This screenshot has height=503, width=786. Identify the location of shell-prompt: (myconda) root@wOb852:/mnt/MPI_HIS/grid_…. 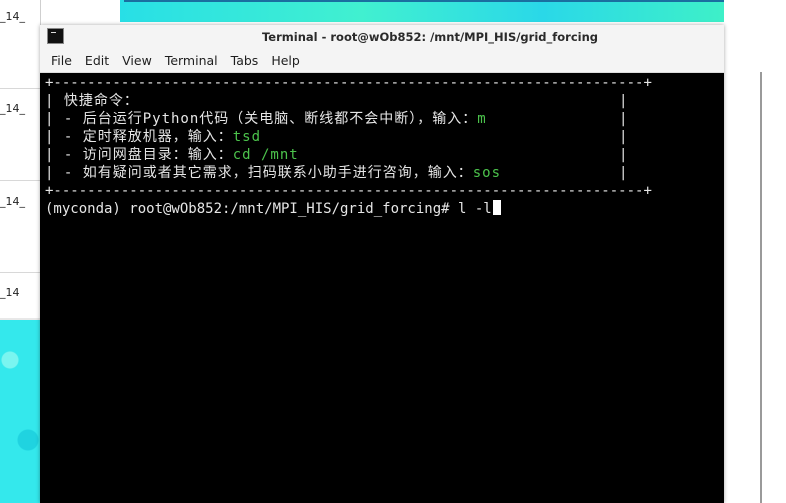
(252, 209).